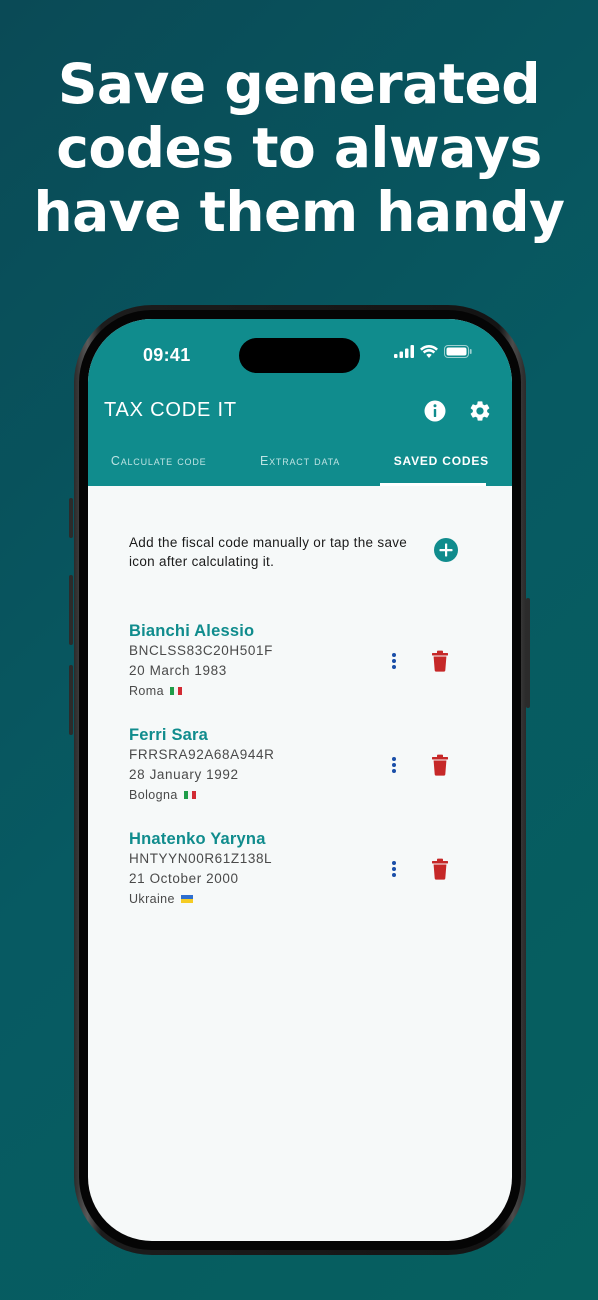 The width and height of the screenshot is (598, 1300). I want to click on dynamic-island, so click(299, 355).